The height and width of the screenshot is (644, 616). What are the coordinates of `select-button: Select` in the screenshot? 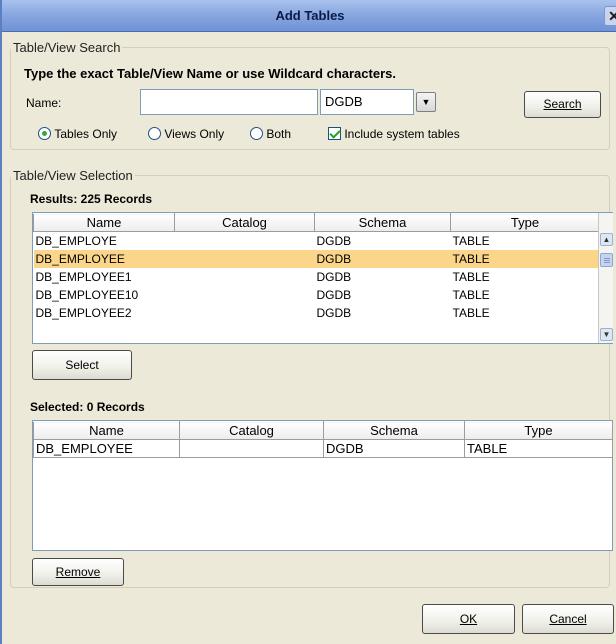 It's located at (82, 365).